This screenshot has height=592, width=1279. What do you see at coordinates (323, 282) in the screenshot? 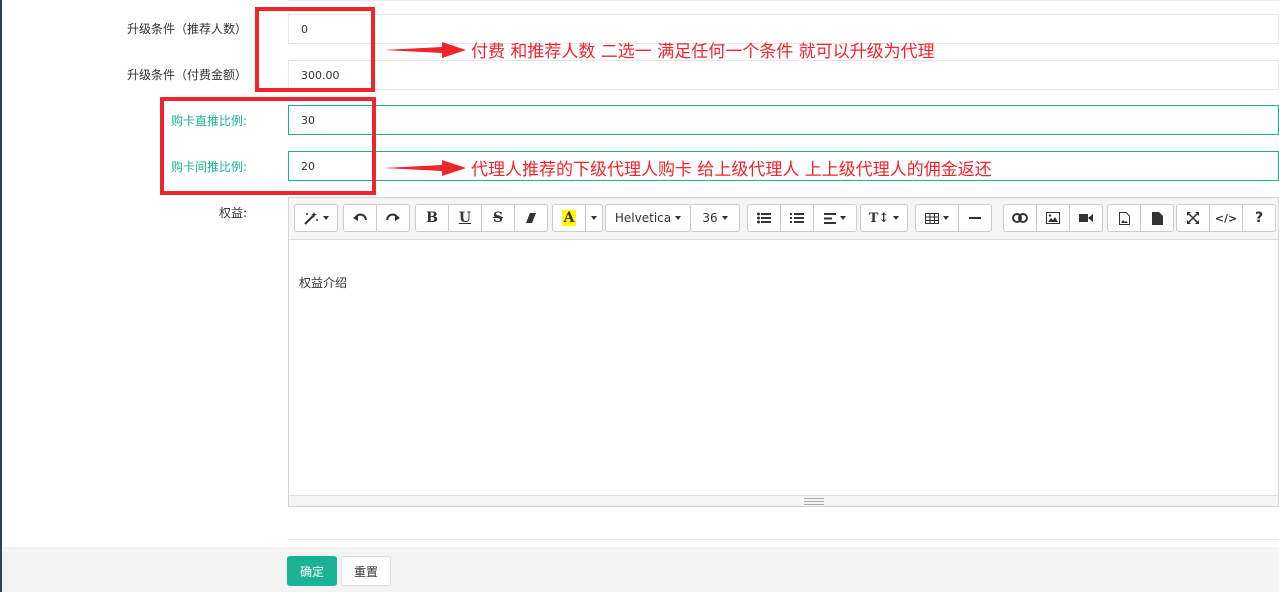
I see `editor-content: 权益介绍` at bounding box center [323, 282].